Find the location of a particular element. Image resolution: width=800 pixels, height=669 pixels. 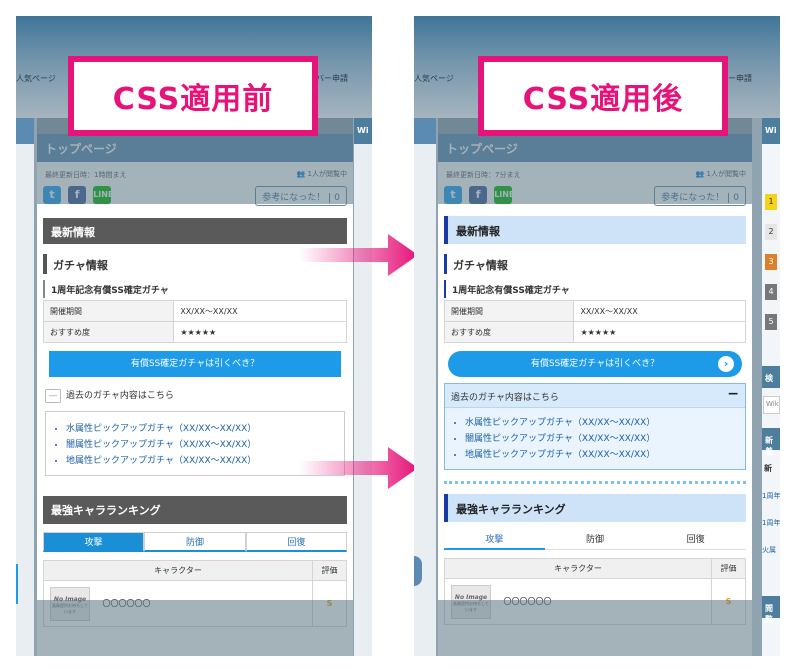

table-cell-value: XX/XX〜XX/XX is located at coordinates (260, 311).